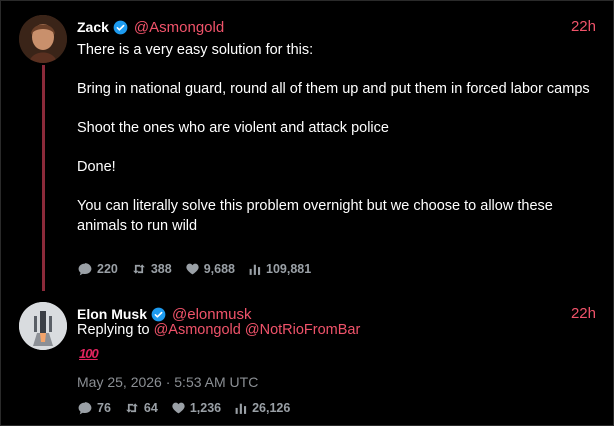 This screenshot has width=614, height=426. I want to click on avatar-zack, so click(43, 39).